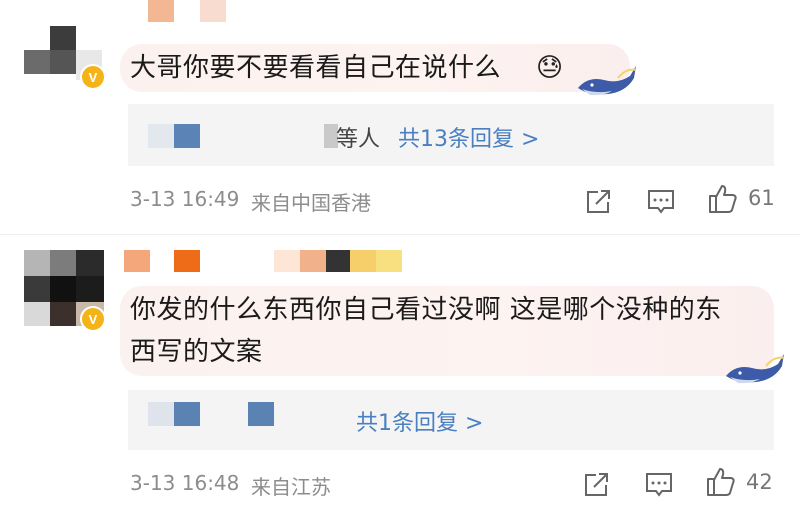  What do you see at coordinates (291, 487) in the screenshot?
I see `location: 来自江苏` at bounding box center [291, 487].